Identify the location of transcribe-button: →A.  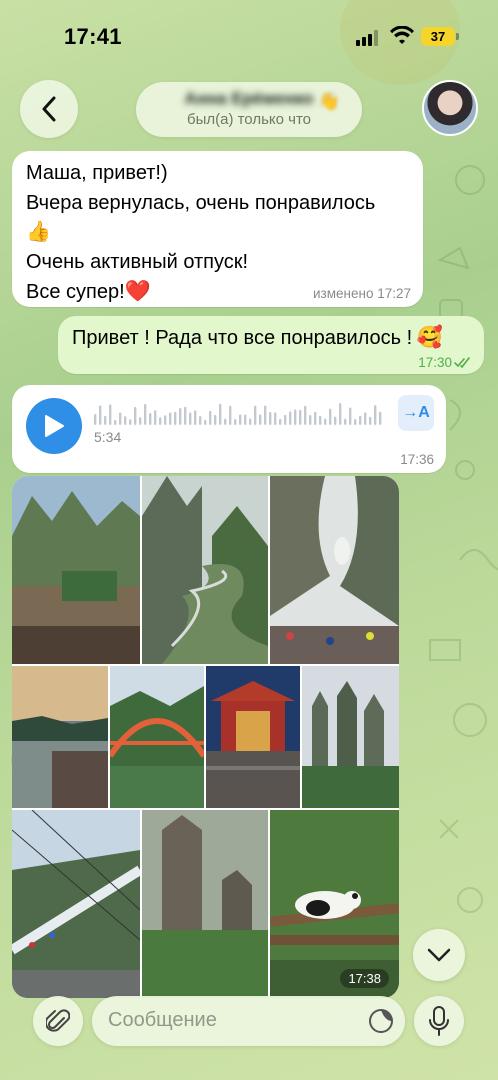
(416, 413).